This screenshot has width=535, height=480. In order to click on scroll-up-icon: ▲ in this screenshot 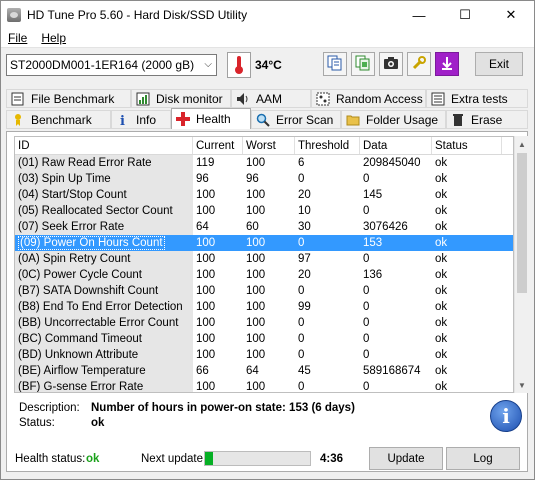, I will do `click(522, 144)`.